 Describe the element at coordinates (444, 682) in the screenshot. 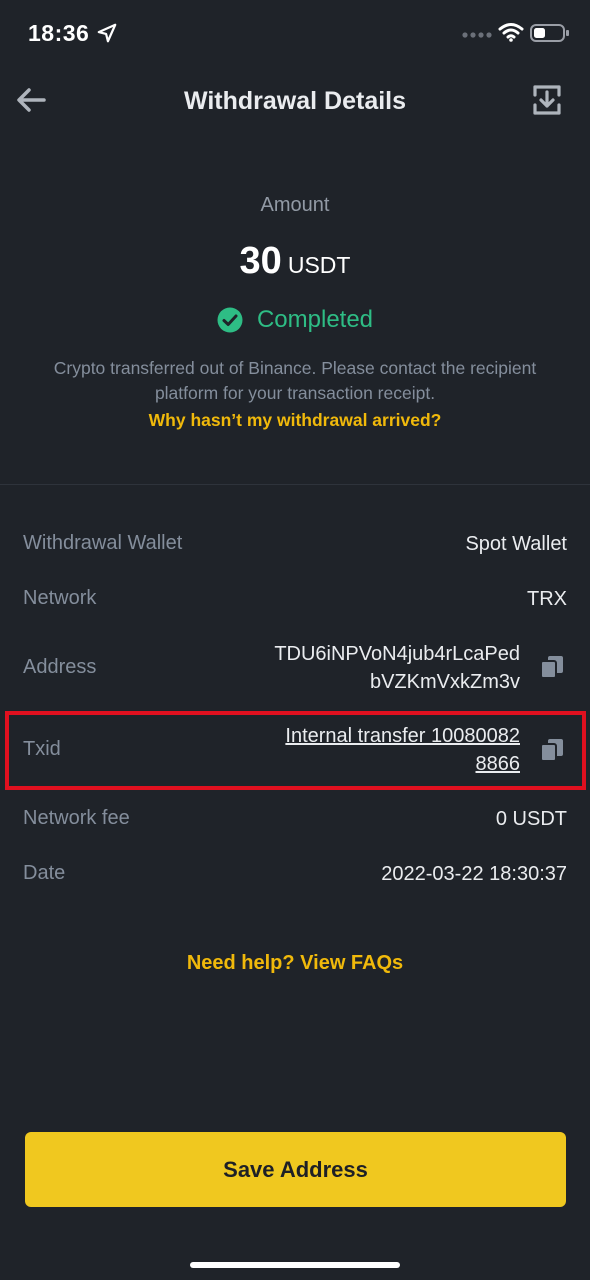

I see `address-line-2: bVZKmVxkZm3v` at that location.